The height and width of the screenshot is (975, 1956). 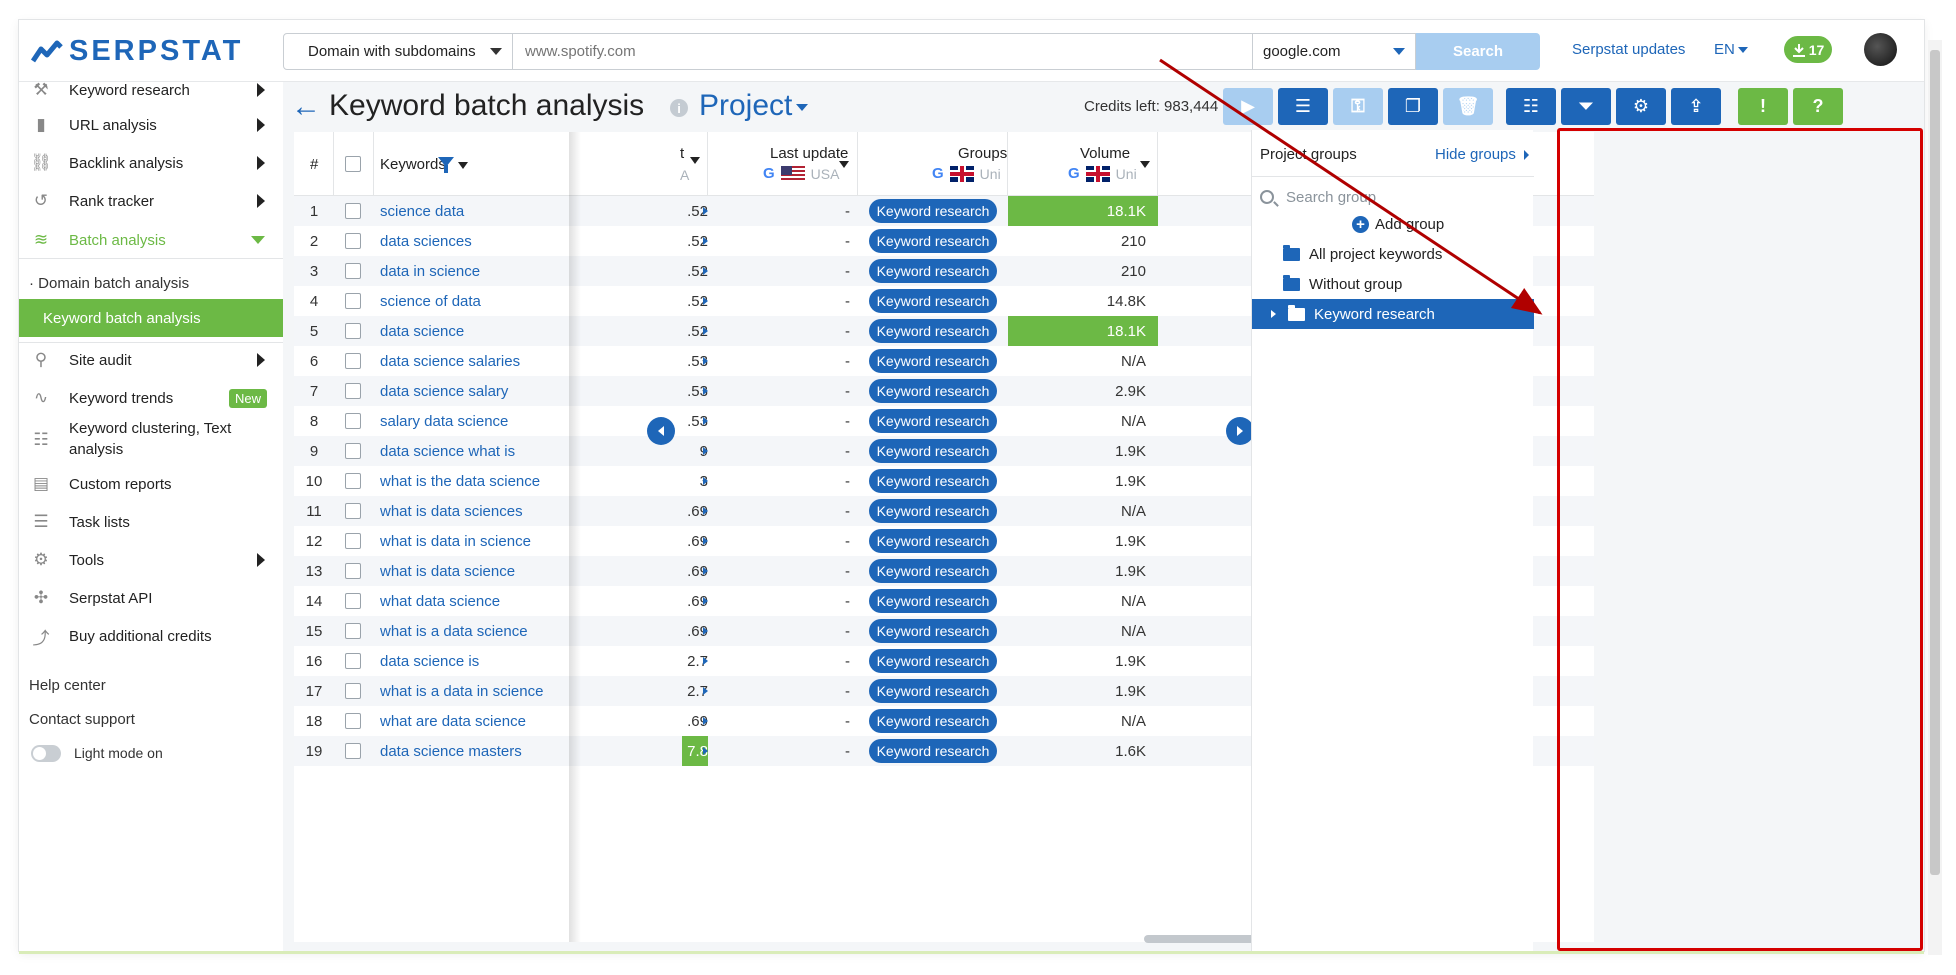 What do you see at coordinates (1935, 462) in the screenshot?
I see `vertical-scrollbar-thumb` at bounding box center [1935, 462].